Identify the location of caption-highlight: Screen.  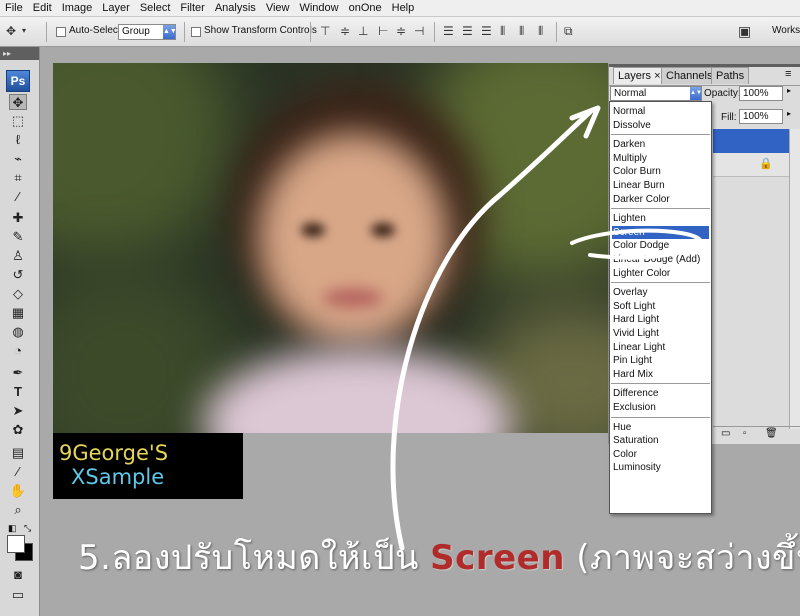
(497, 558).